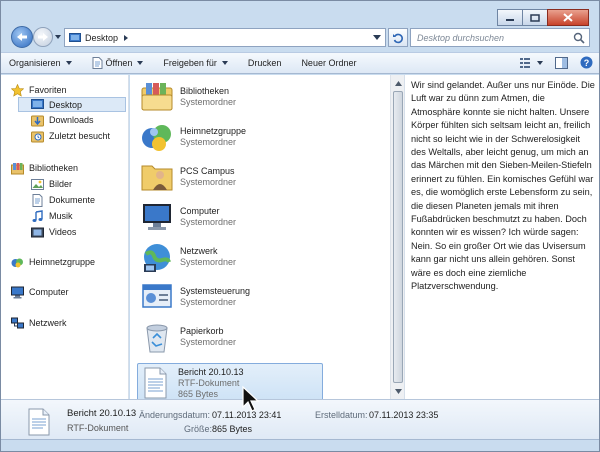 The height and width of the screenshot is (452, 600). Describe the element at coordinates (17, 168) in the screenshot. I see `libraries-icon` at that location.